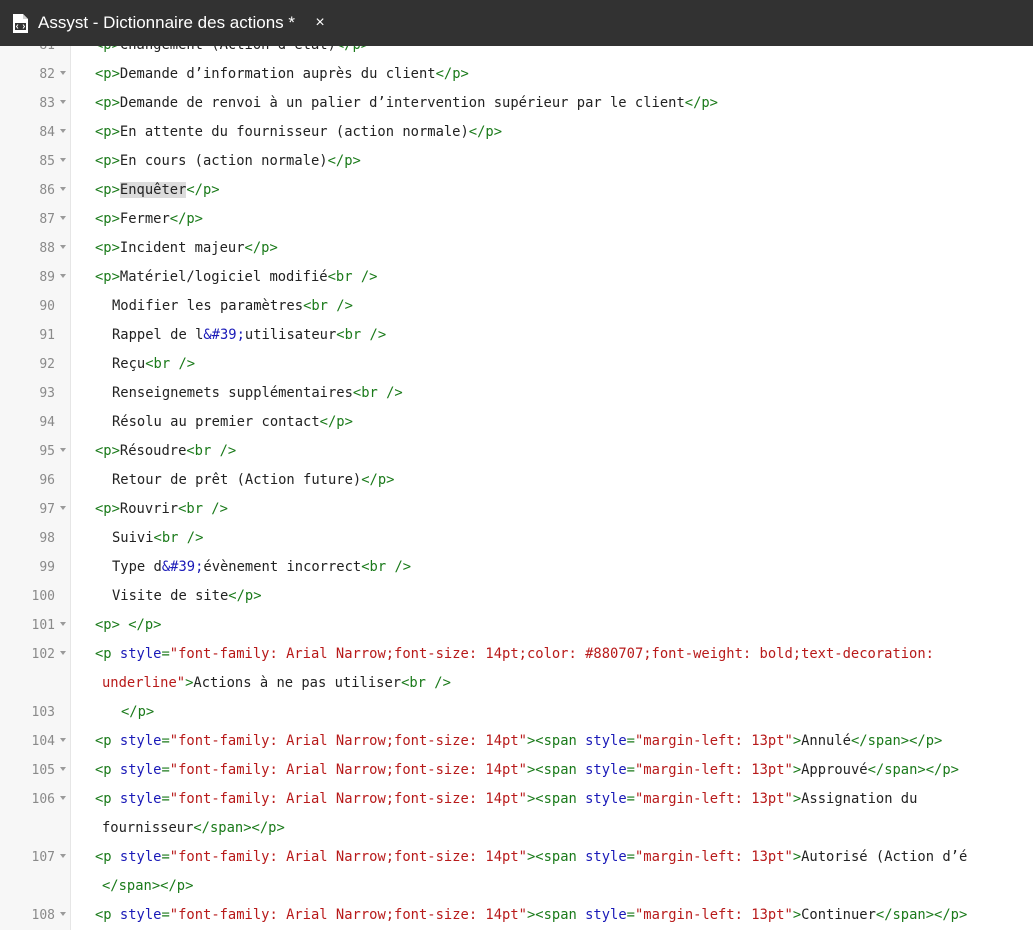  Describe the element at coordinates (516, 480) in the screenshot. I see `code-line: 96 Retour de prêt (Action future)</p>` at that location.